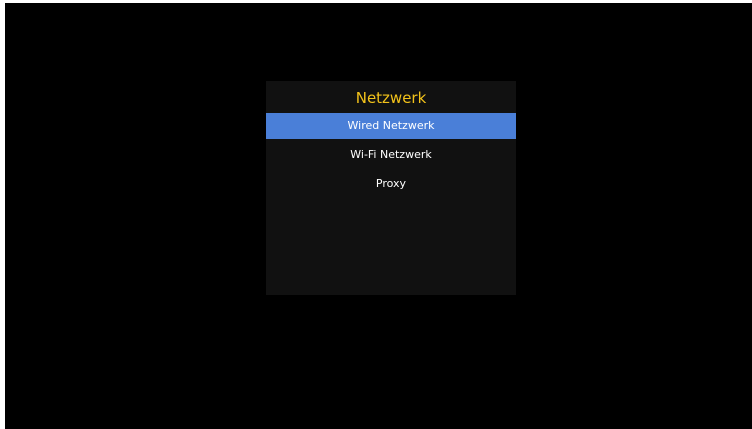 This screenshot has width=752, height=429. Describe the element at coordinates (391, 183) in the screenshot. I see `menu-item-proxy: Proxy` at that location.